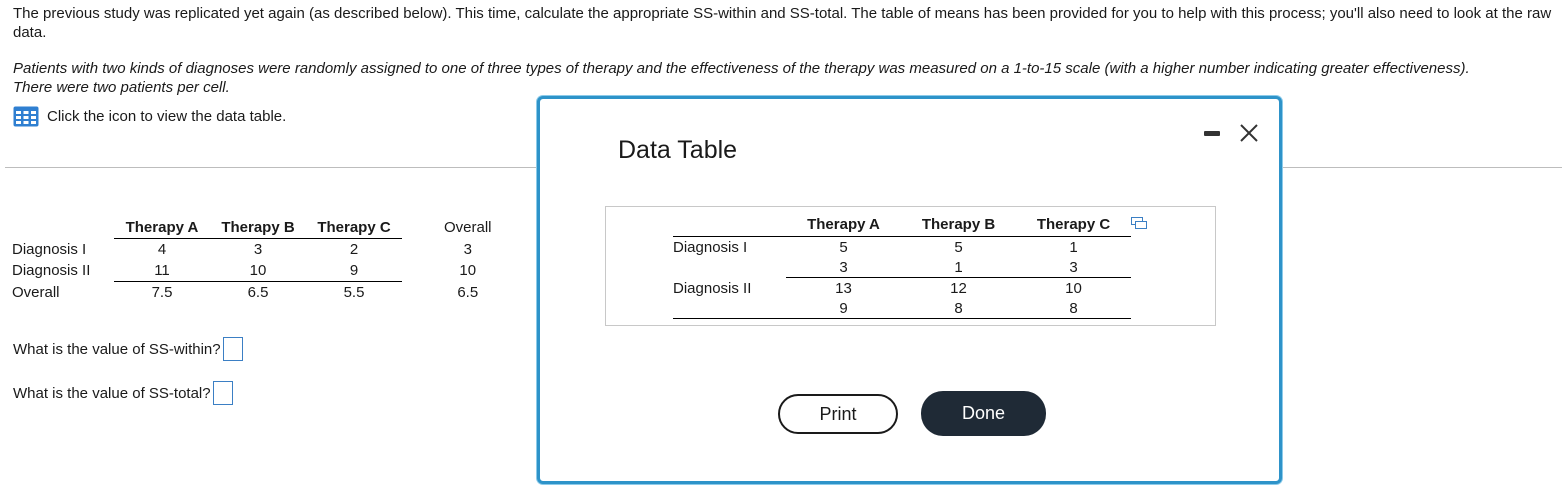  What do you see at coordinates (958, 224) in the screenshot?
I see `raw-header: Therapy B` at bounding box center [958, 224].